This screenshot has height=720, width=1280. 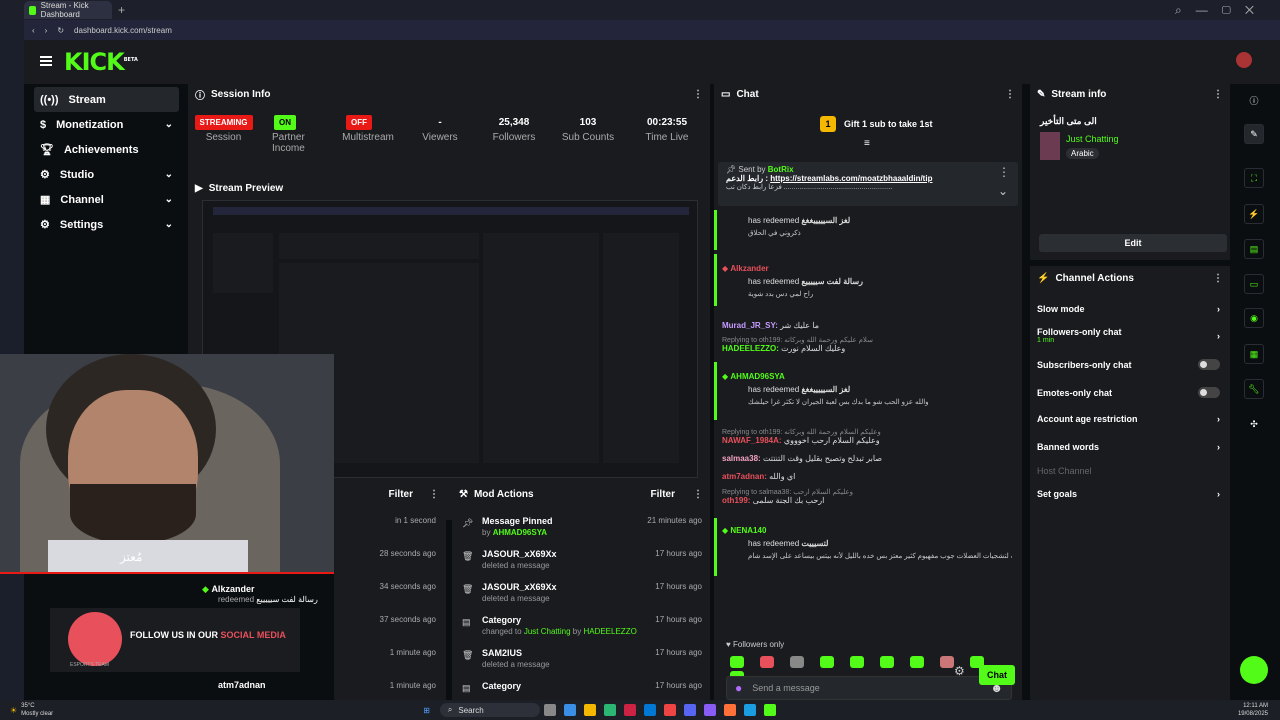 What do you see at coordinates (869, 688) in the screenshot?
I see `chat-input: ● Send a message ☻` at bounding box center [869, 688].